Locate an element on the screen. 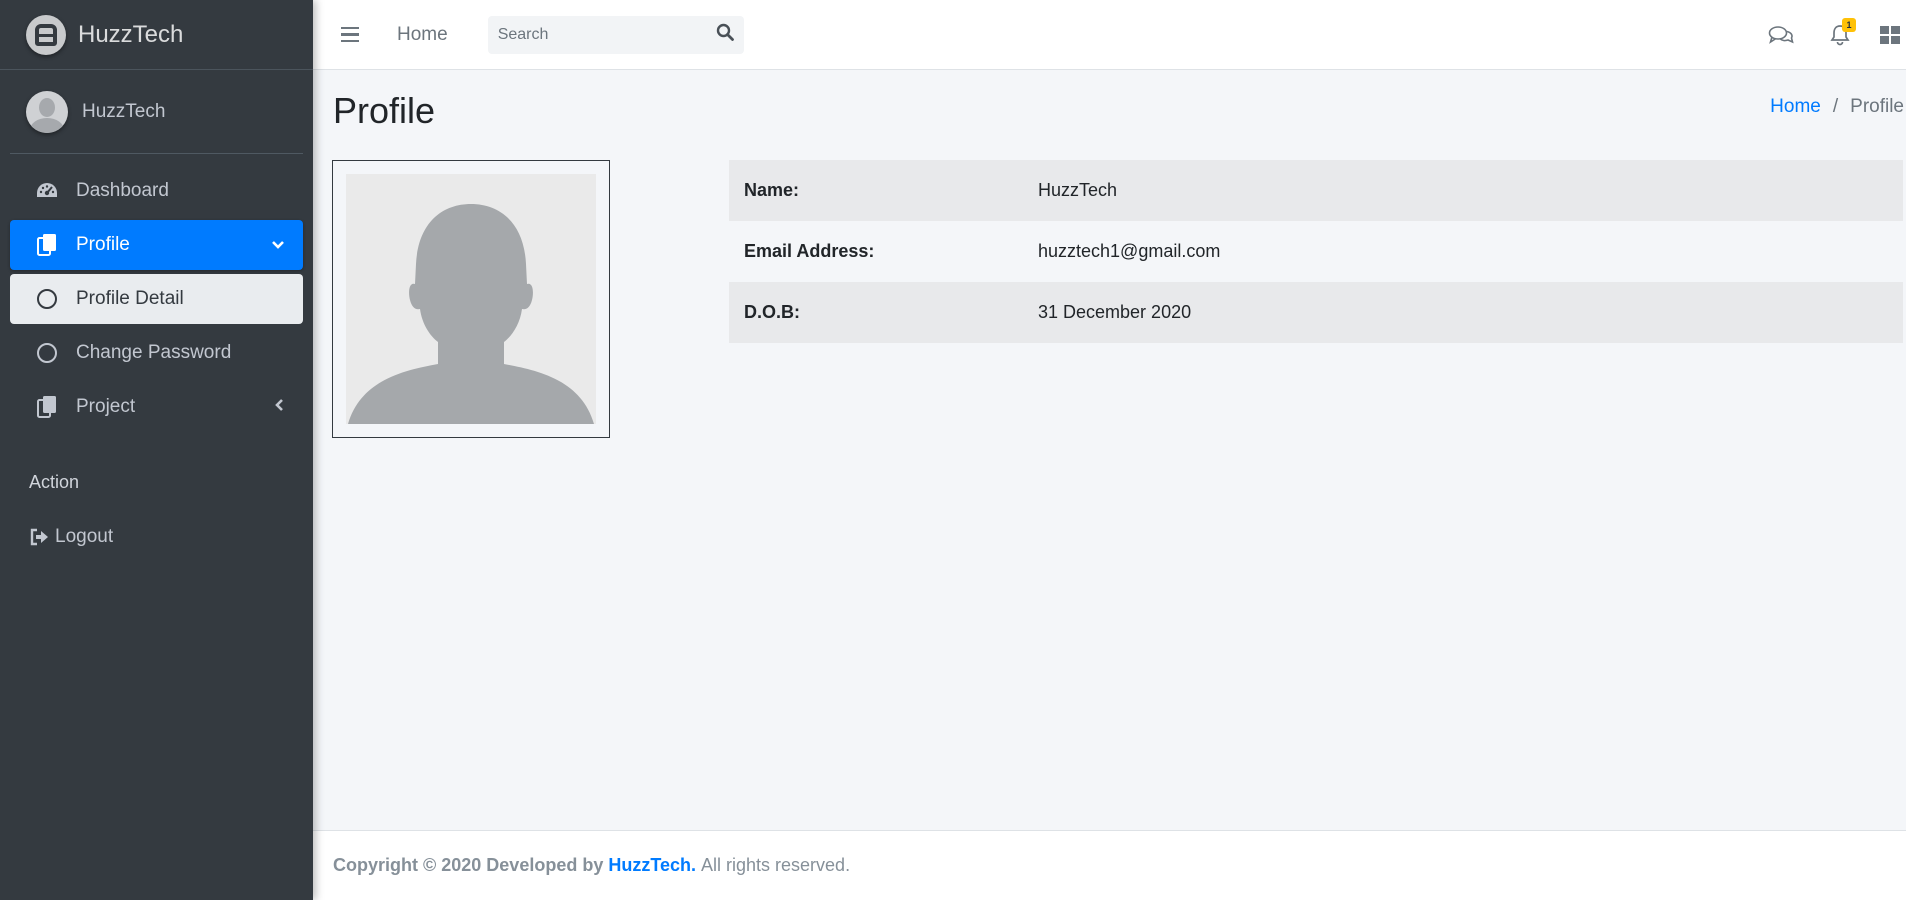 Image resolution: width=1906 pixels, height=900 pixels. profile-image-frame is located at coordinates (471, 299).